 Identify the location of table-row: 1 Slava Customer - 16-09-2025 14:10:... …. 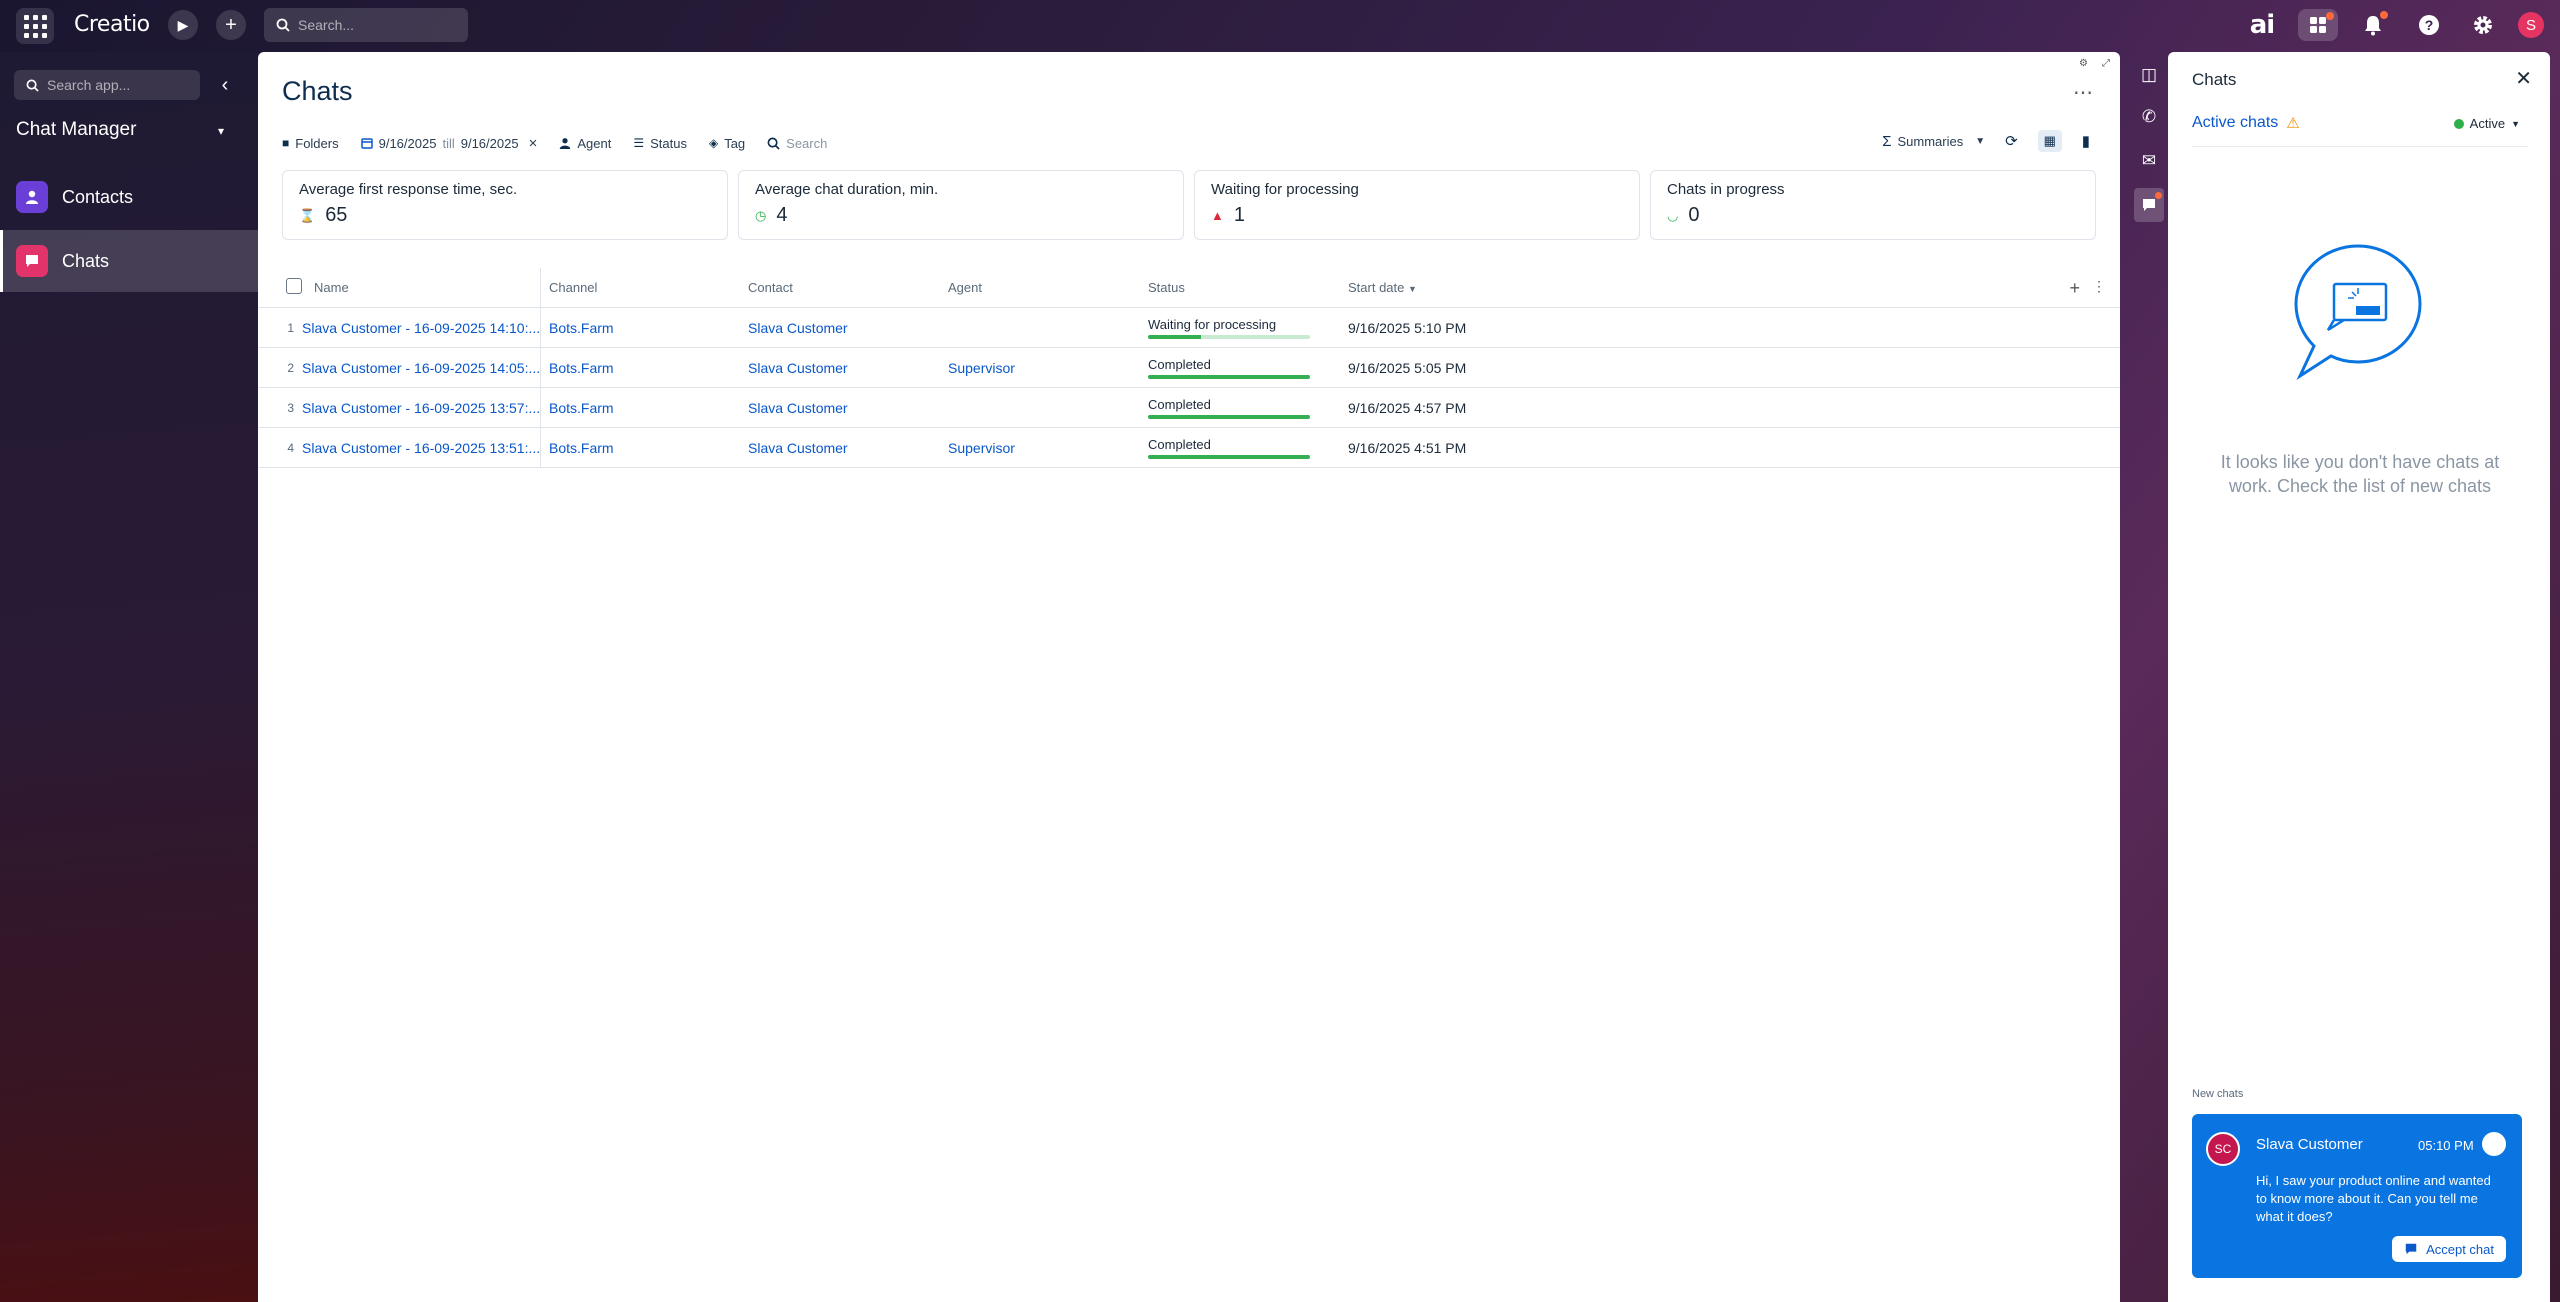
(1189, 328).